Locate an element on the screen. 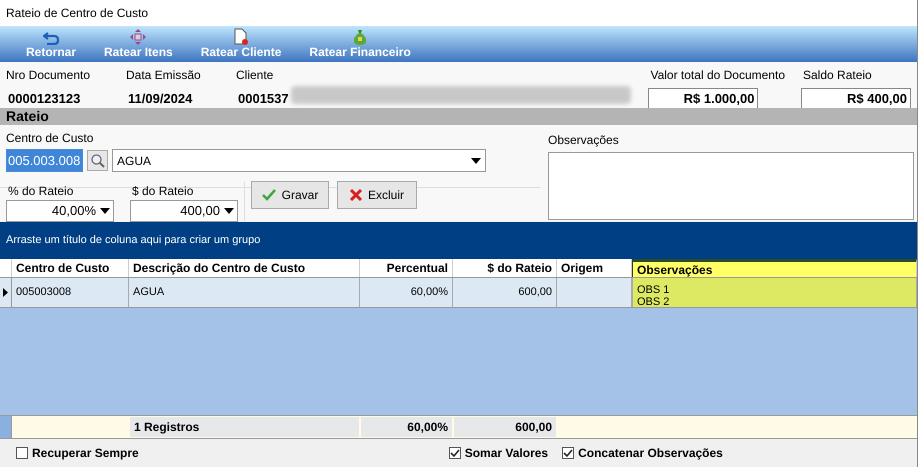 The width and height of the screenshot is (918, 467). table-cell: AGUA is located at coordinates (244, 292).